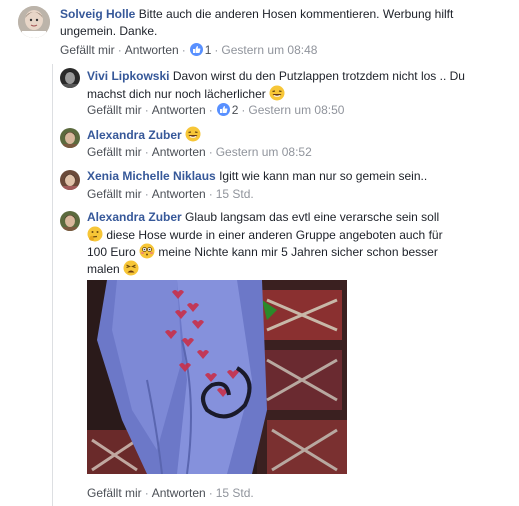 This screenshot has height=506, width=519. Describe the element at coordinates (323, 176) in the screenshot. I see `comment-text: Igitt wie kann man nur so gemein sein..` at that location.